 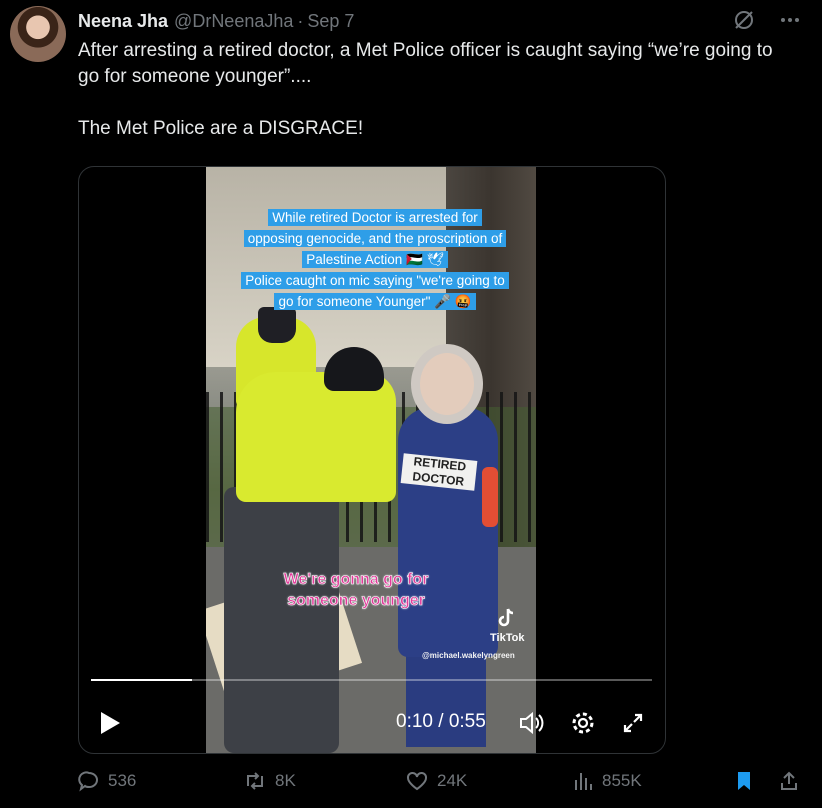 I want to click on video-time: 0:10 / 0:55, so click(x=441, y=722).